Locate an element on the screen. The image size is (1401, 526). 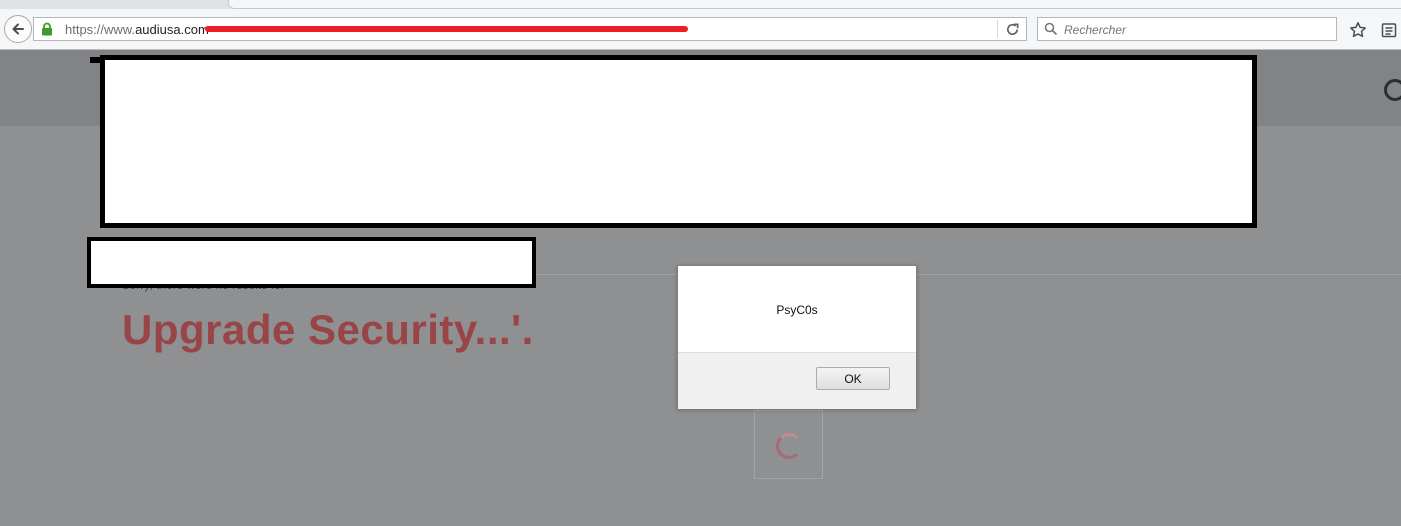
reload-icon is located at coordinates (1012, 29).